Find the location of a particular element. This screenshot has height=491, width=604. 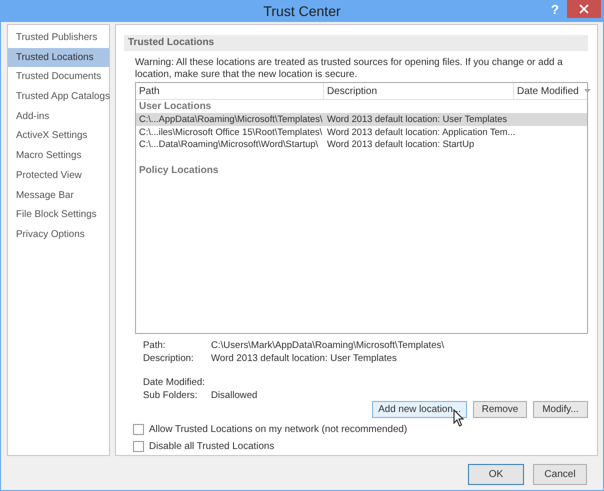

path-cell-text: C:\...iles\Microsoft Office 15\Root\Templates\ is located at coordinates (231, 132).